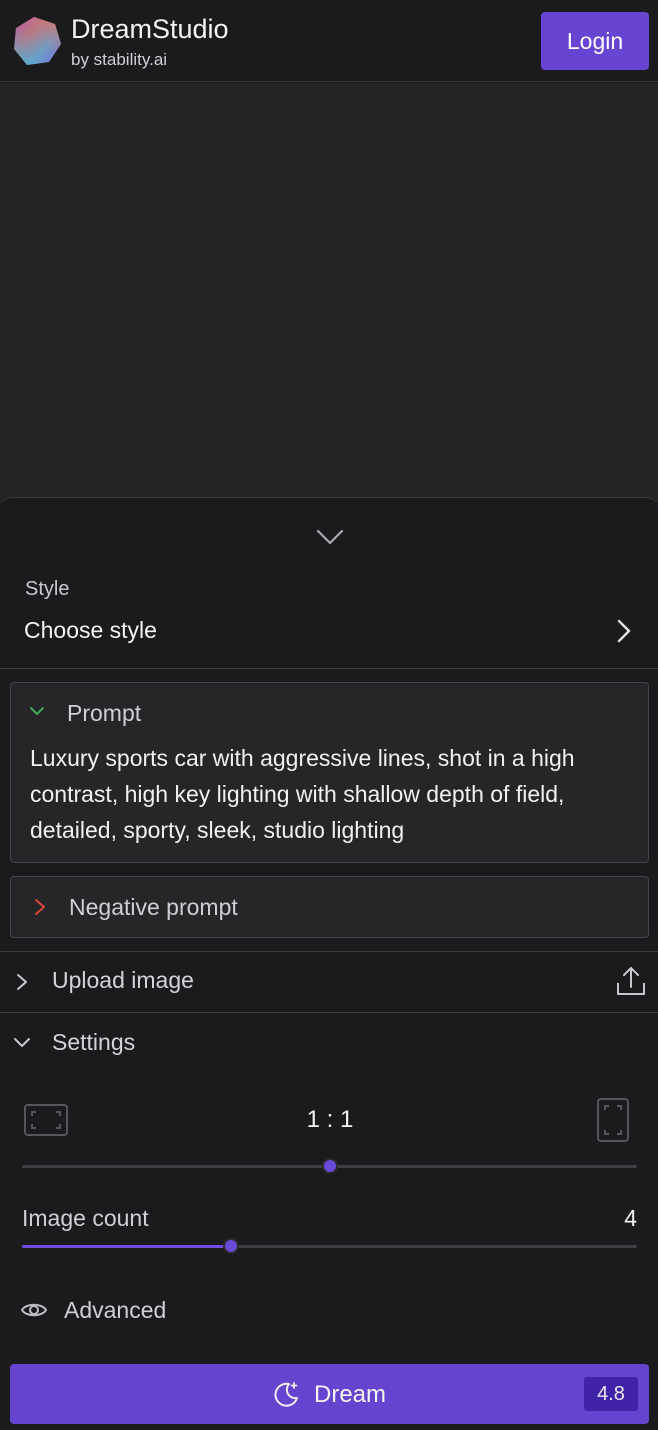 This screenshot has width=658, height=1430. Describe the element at coordinates (90, 630) in the screenshot. I see `choose-style-button: Choose style` at that location.